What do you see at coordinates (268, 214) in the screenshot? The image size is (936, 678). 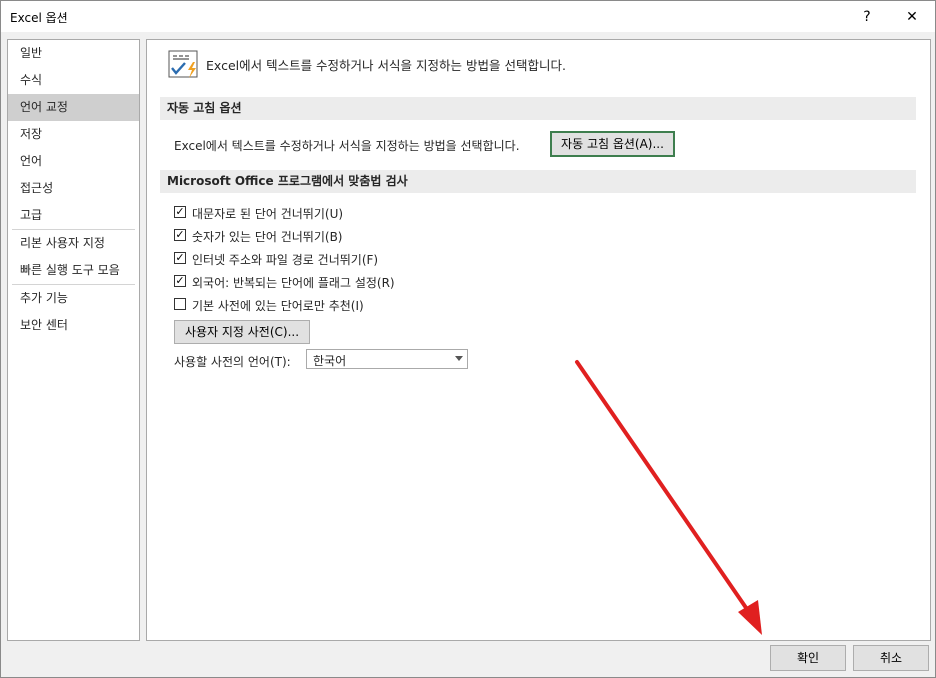 I see `option-label: 대문자로 된 단어 건너뛰기(U)` at bounding box center [268, 214].